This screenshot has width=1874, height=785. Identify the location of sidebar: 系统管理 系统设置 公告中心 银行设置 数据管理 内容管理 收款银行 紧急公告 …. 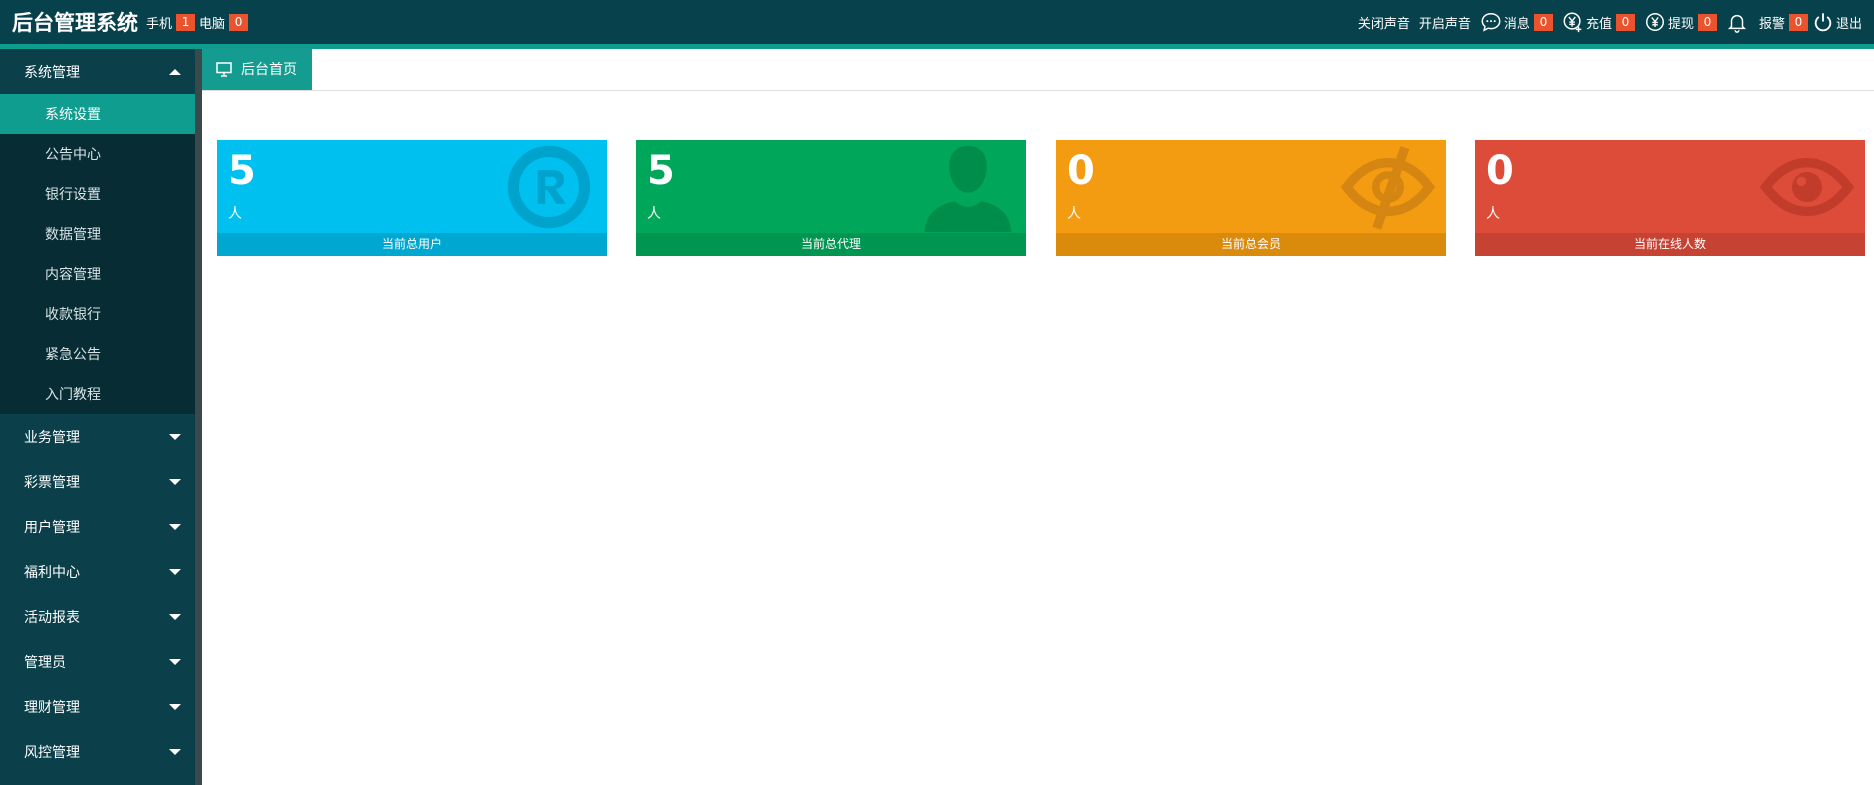
(97, 417).